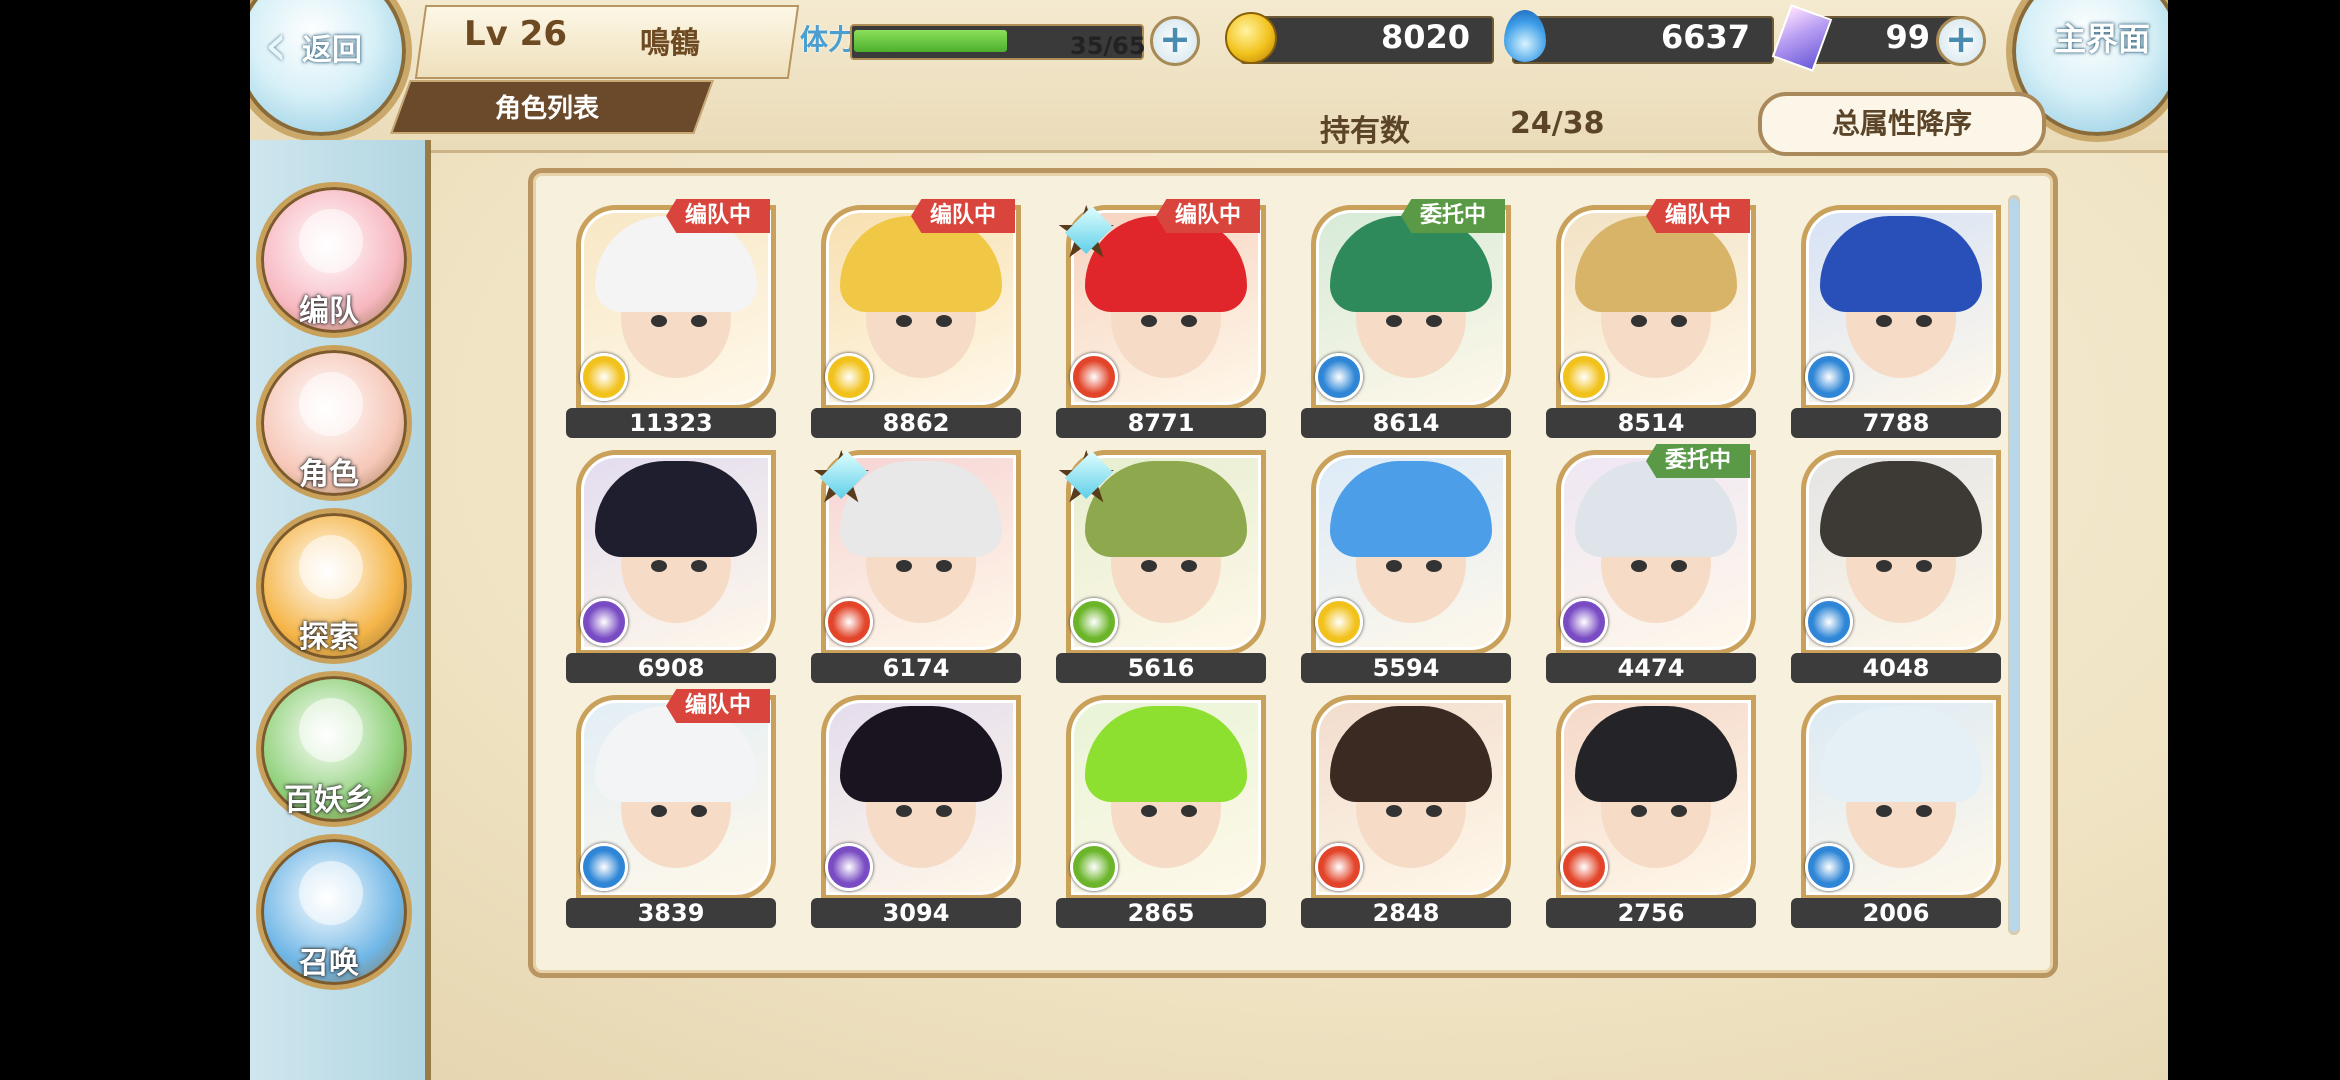 The width and height of the screenshot is (2340, 1080). I want to click on gold-coin-icon, so click(1251, 38).